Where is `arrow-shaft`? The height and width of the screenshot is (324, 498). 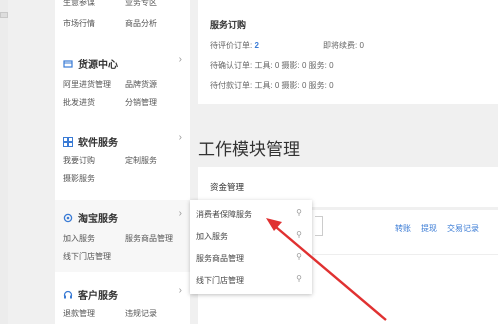 arrow-shaft is located at coordinates (328, 271).